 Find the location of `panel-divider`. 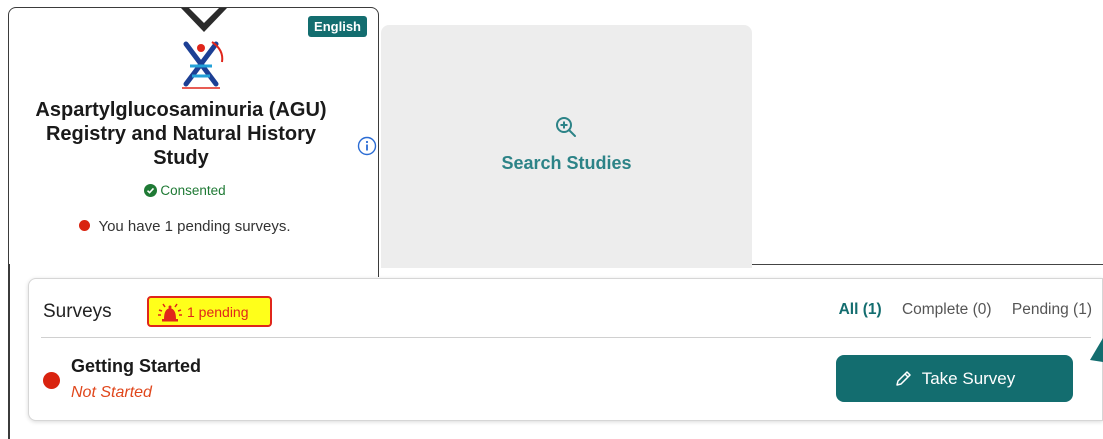

panel-divider is located at coordinates (566, 337).